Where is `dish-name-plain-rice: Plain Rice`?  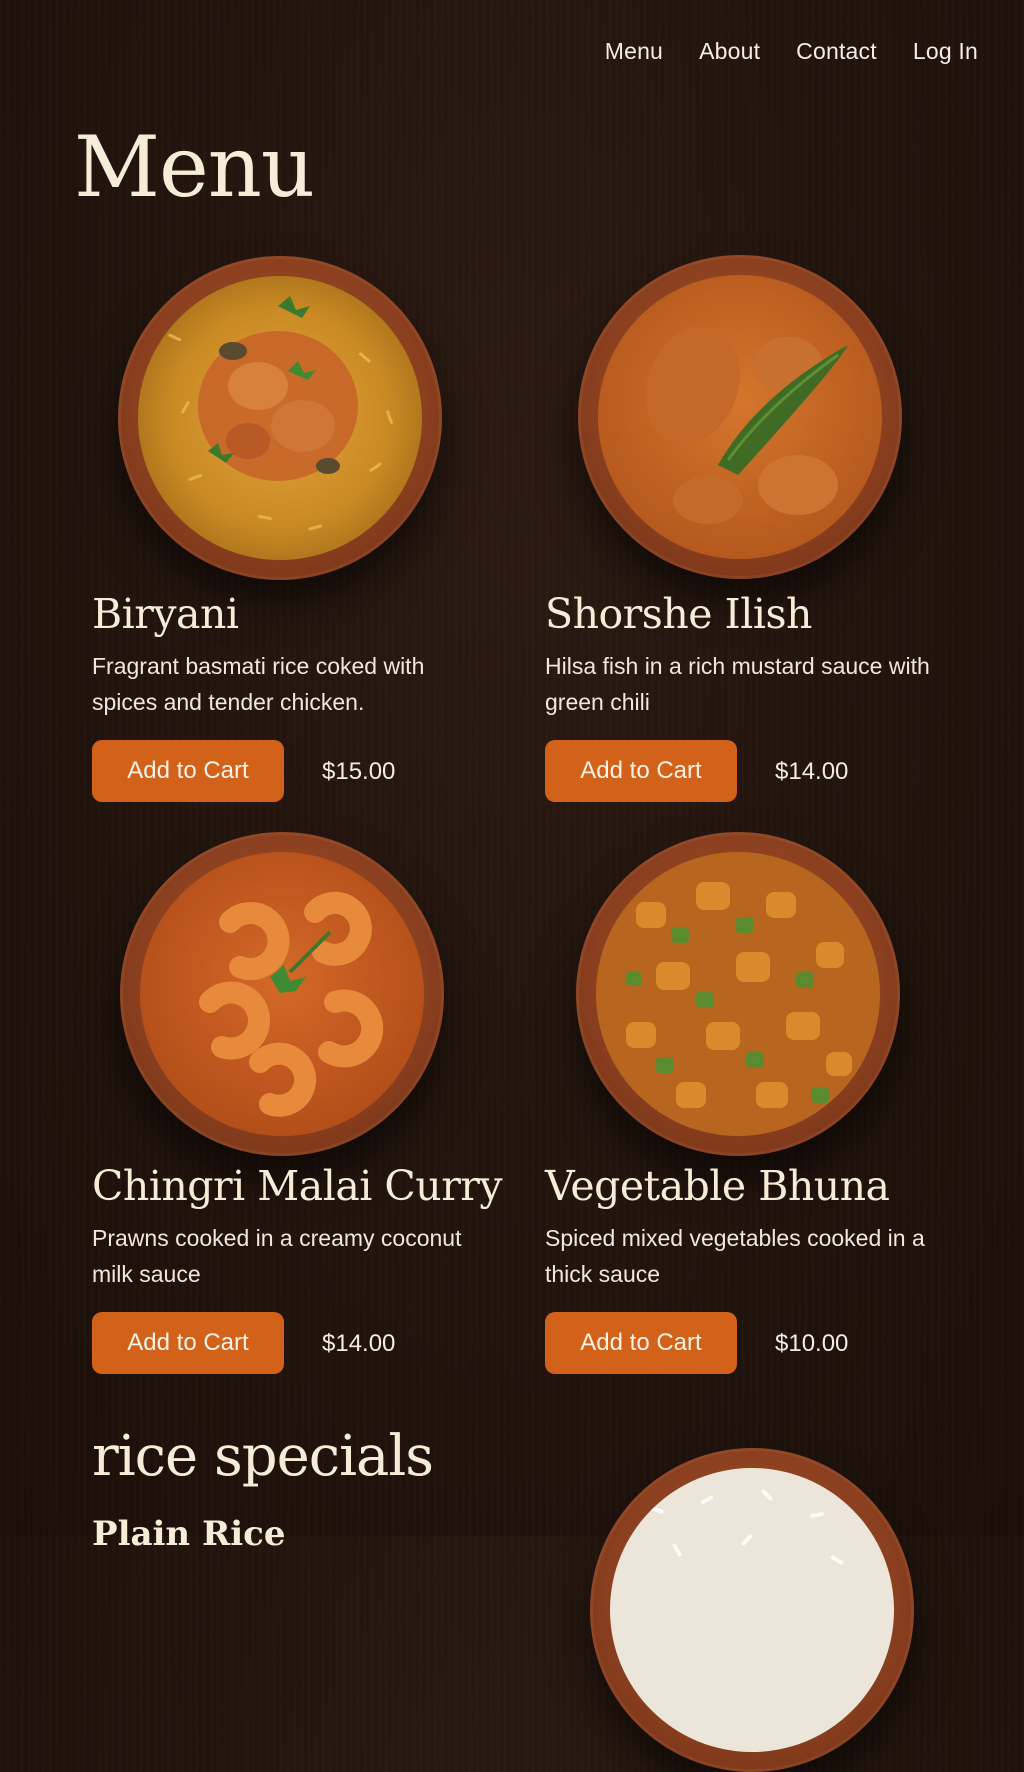
dish-name-plain-rice: Plain Rice is located at coordinates (189, 1534).